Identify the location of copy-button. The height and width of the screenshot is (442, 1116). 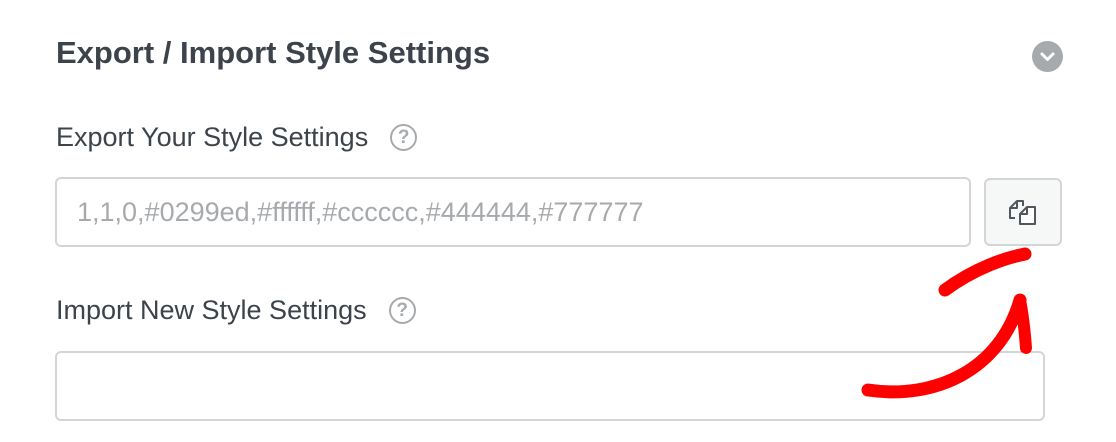
(1023, 212).